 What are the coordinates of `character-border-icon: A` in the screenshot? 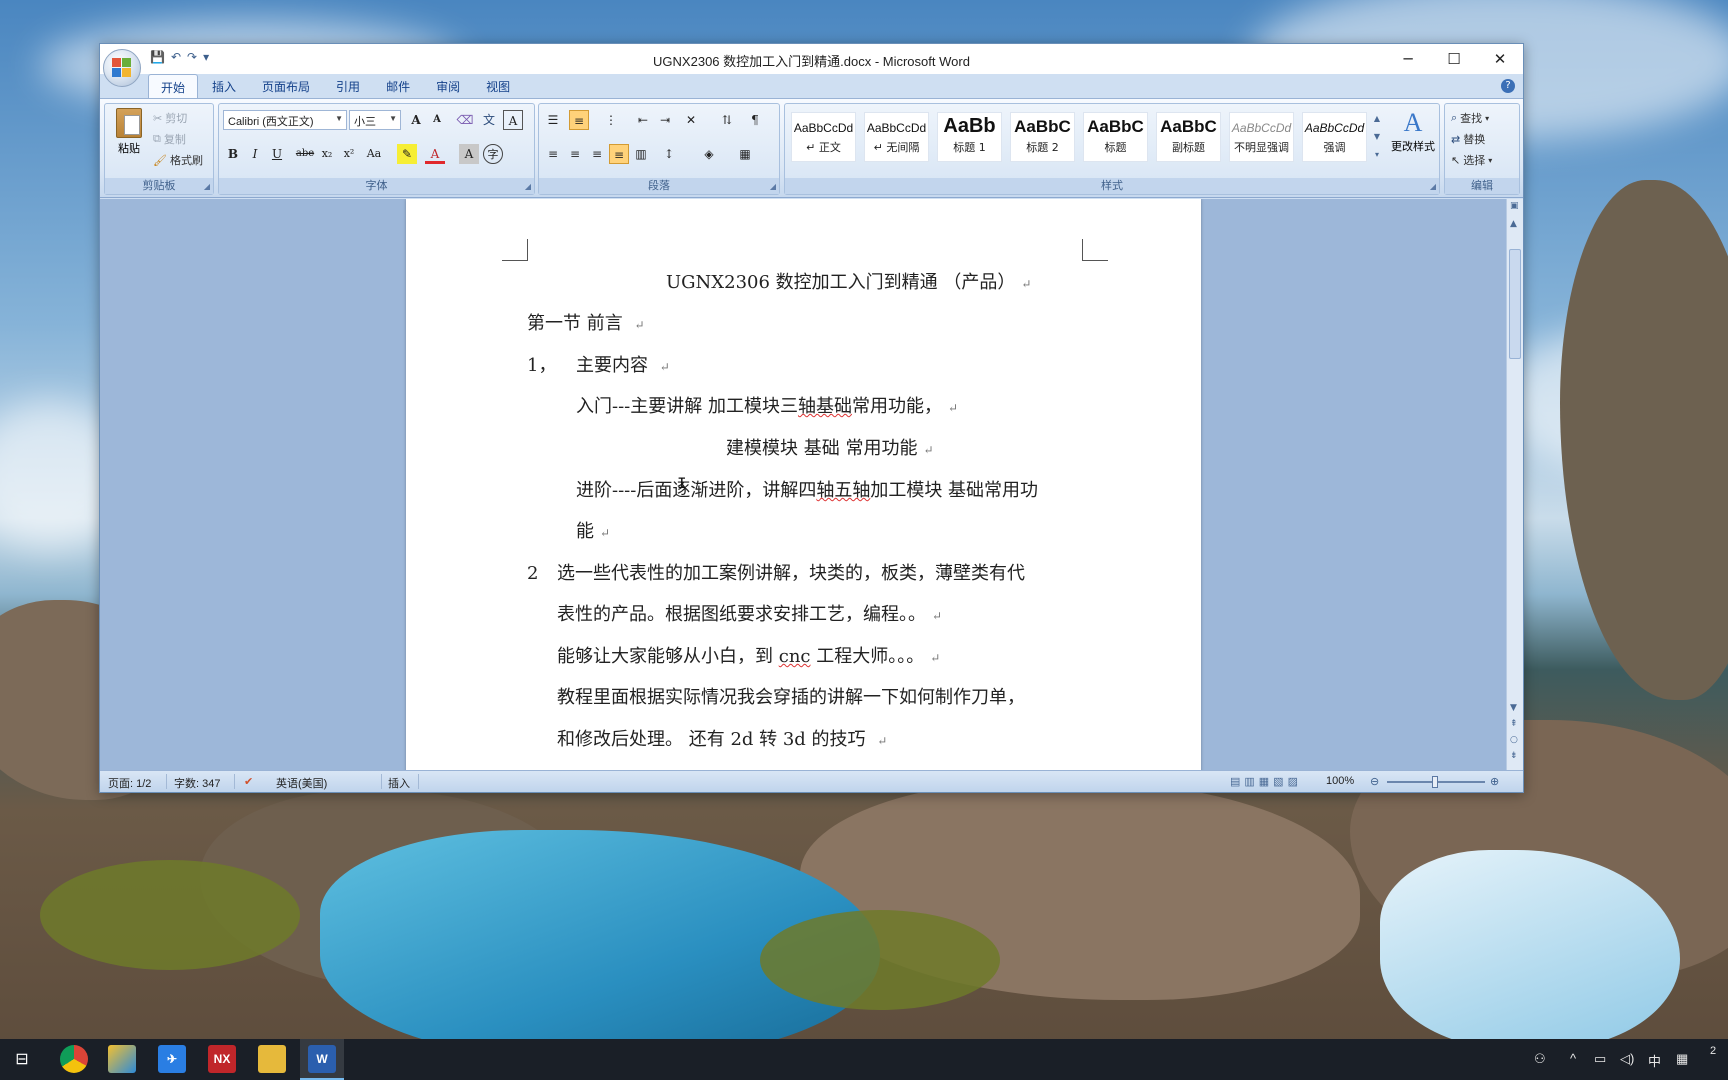 It's located at (513, 120).